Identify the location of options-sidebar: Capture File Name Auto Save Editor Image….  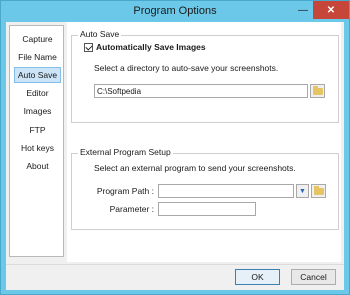
(36, 141).